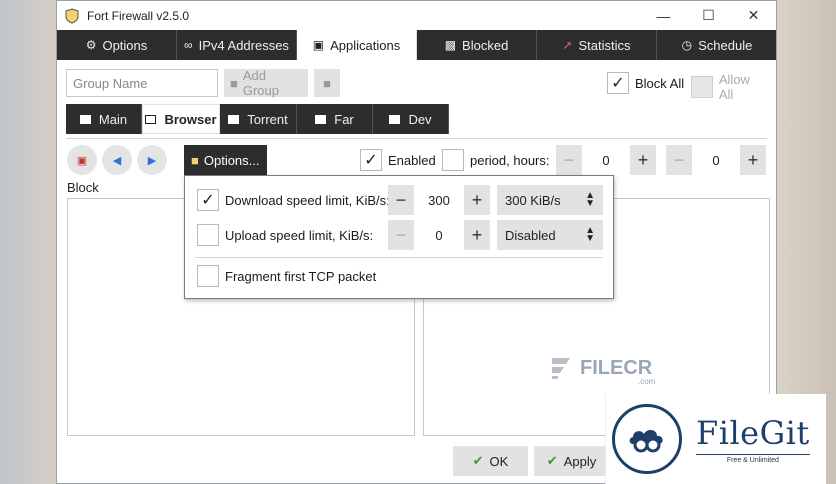 This screenshot has height=484, width=836. I want to click on tab-applications: ▣ Applications, so click(357, 45).